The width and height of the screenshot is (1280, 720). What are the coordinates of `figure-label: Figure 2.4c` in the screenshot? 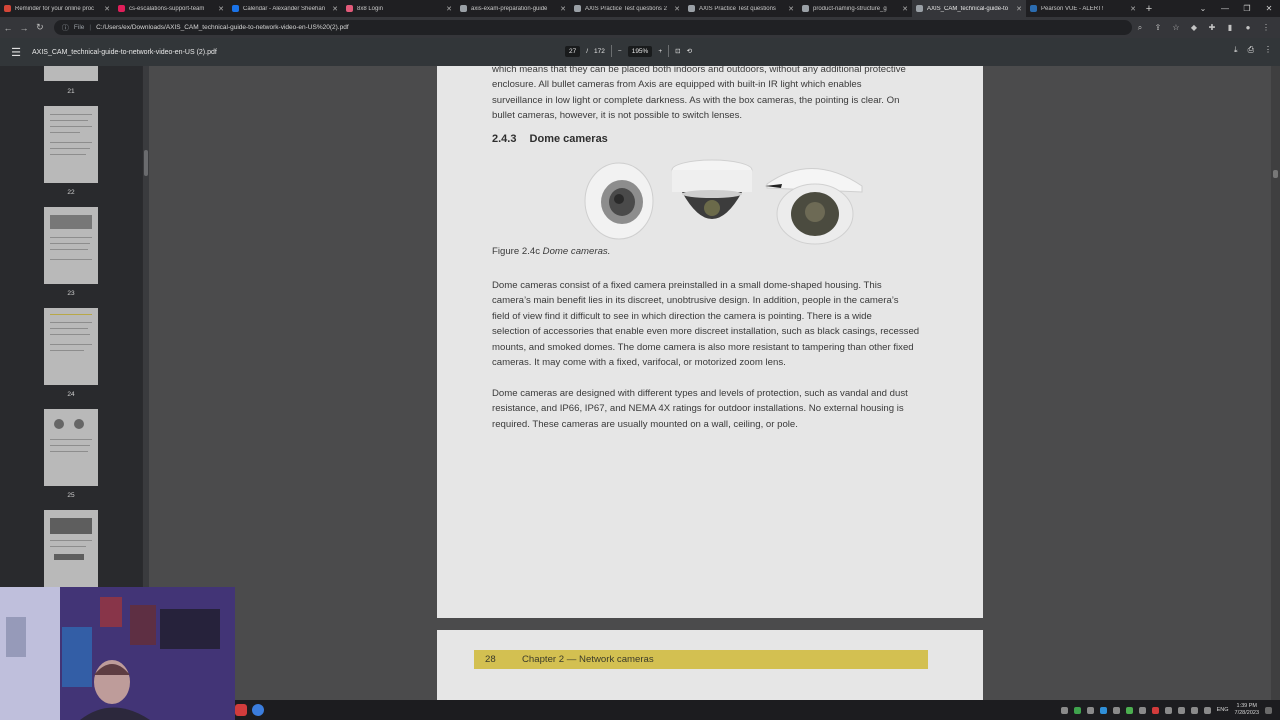 It's located at (516, 251).